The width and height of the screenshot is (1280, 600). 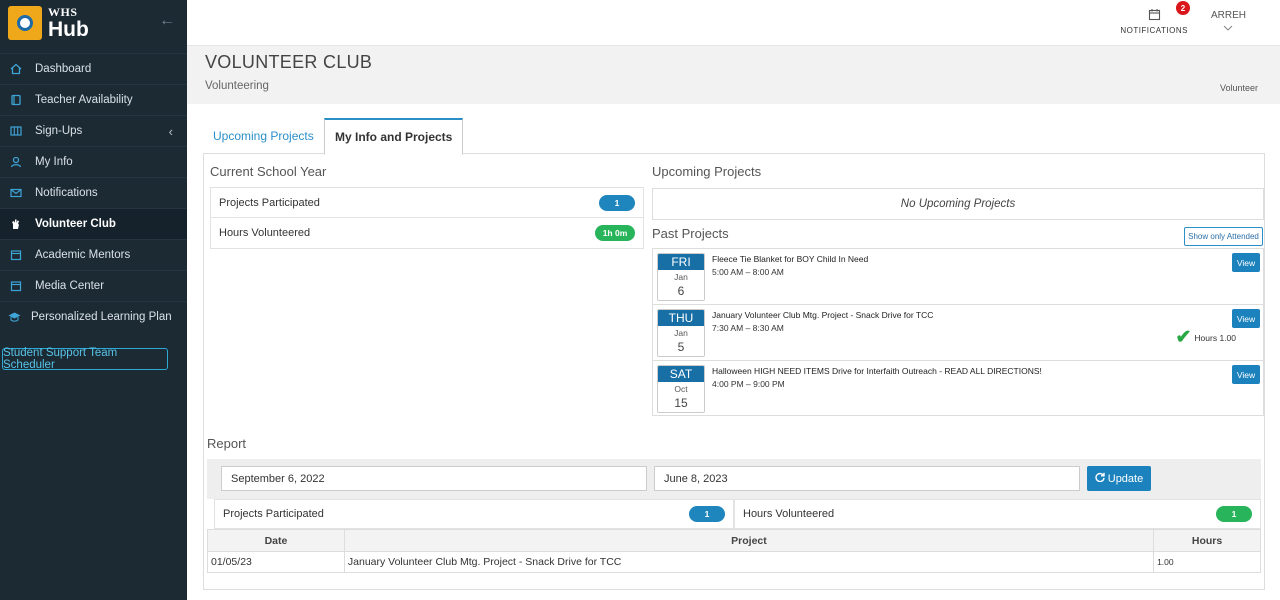 I want to click on student-support-scheduler-button: Student Support Team Scheduler, so click(x=85, y=359).